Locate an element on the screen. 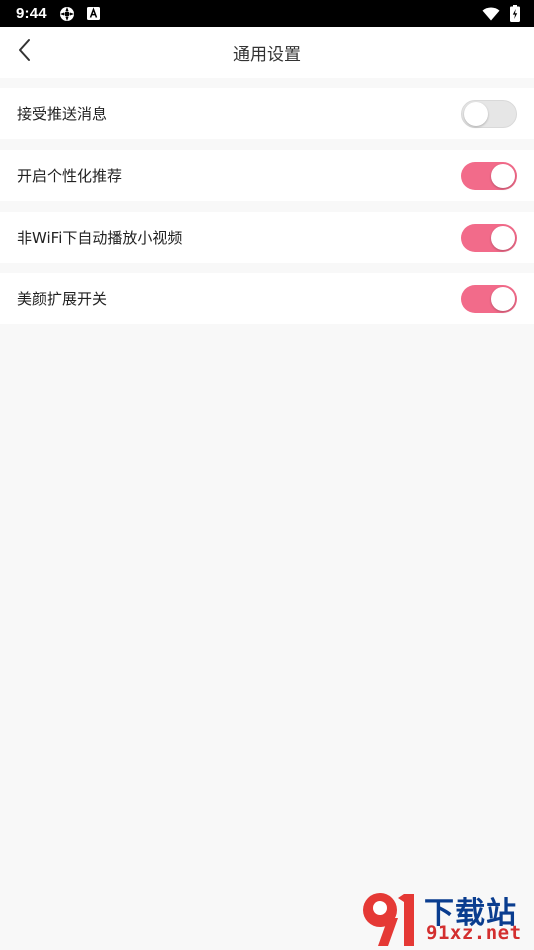 Image resolution: width=534 pixels, height=950 pixels. autoplay-video-toggle is located at coordinates (489, 237).